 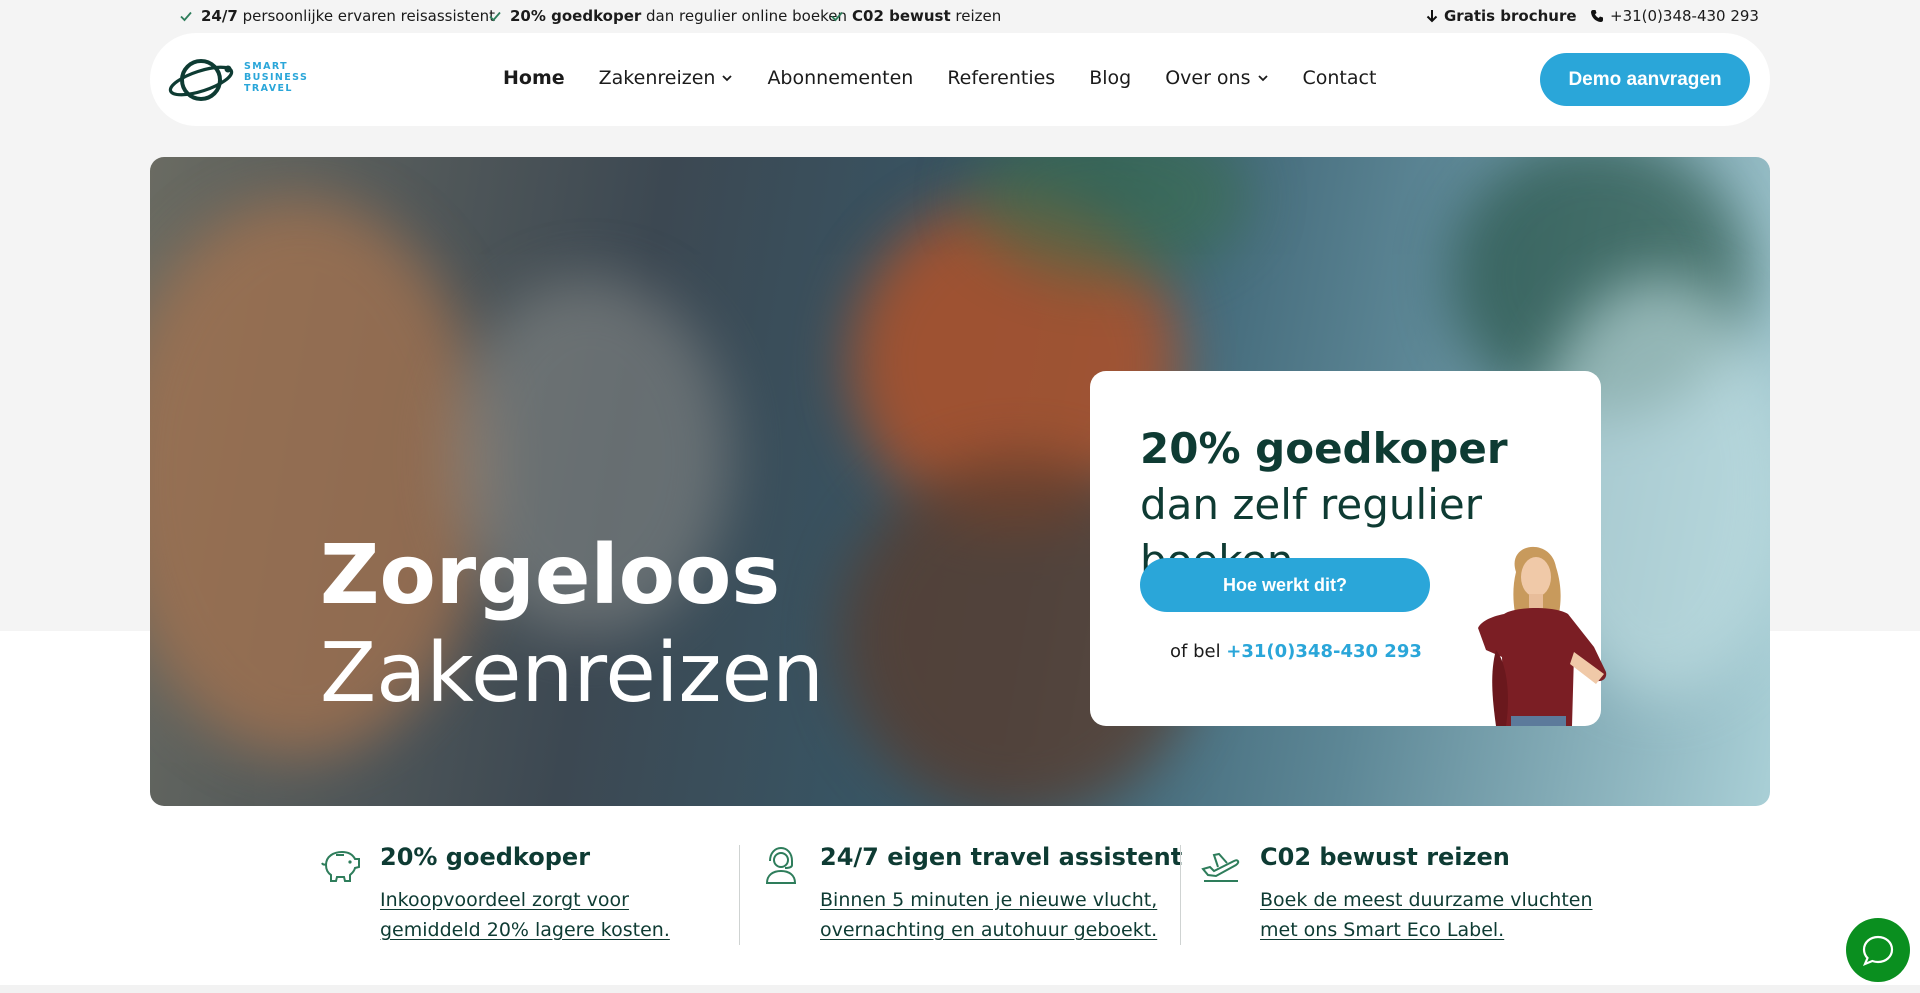 I want to click on phone-link: +31(0)348-430 293, so click(x=1674, y=16).